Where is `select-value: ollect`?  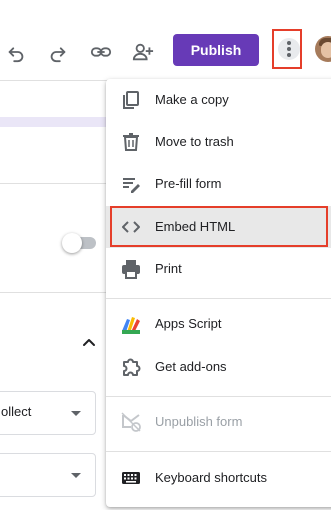 select-value: ollect is located at coordinates (16, 411).